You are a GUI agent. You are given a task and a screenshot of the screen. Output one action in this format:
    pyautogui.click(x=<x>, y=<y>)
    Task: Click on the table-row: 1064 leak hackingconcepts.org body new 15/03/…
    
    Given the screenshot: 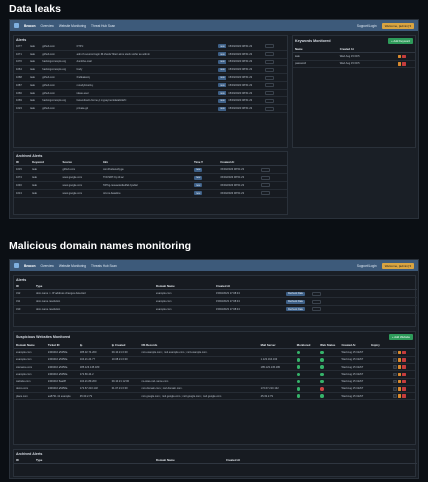 What is the action you would take?
    pyautogui.click(x=150, y=70)
    